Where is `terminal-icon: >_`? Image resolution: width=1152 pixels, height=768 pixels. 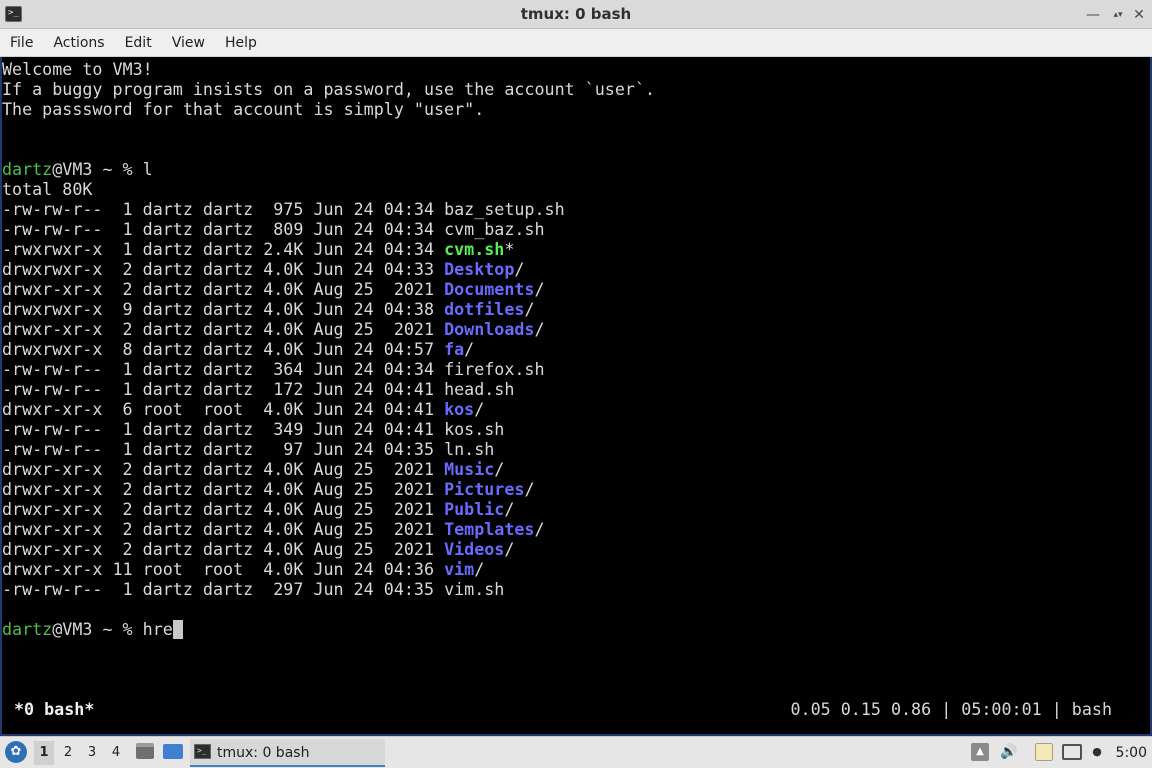
terminal-icon: >_ is located at coordinates (202, 751).